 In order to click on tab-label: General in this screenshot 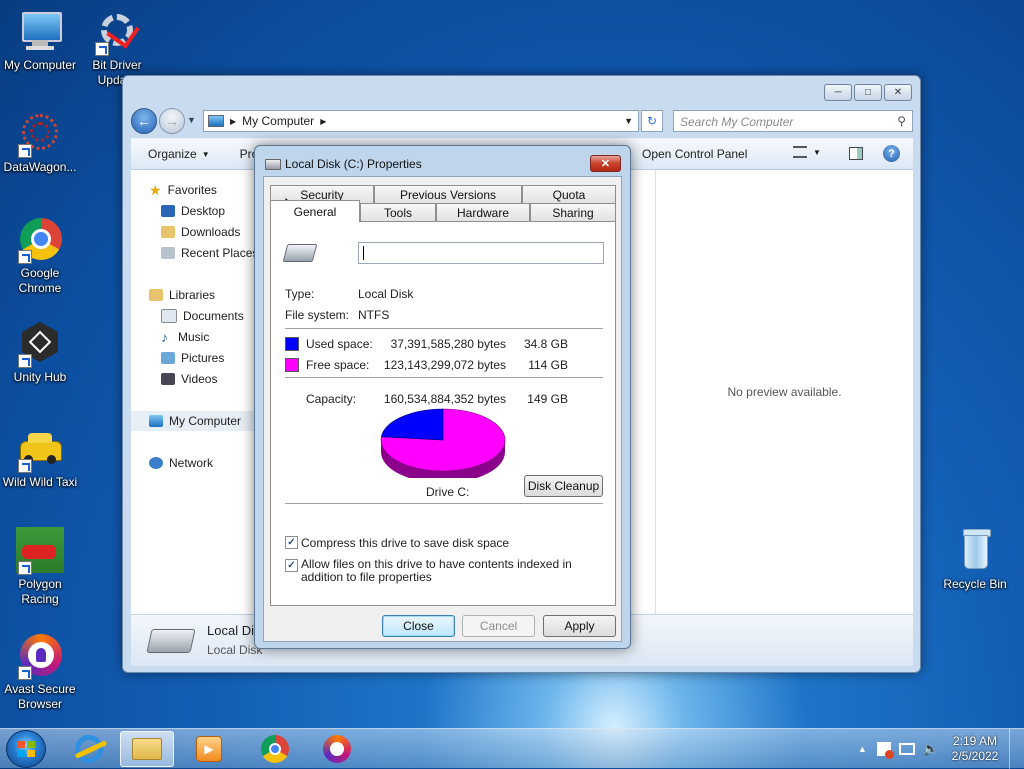, I will do `click(315, 211)`.